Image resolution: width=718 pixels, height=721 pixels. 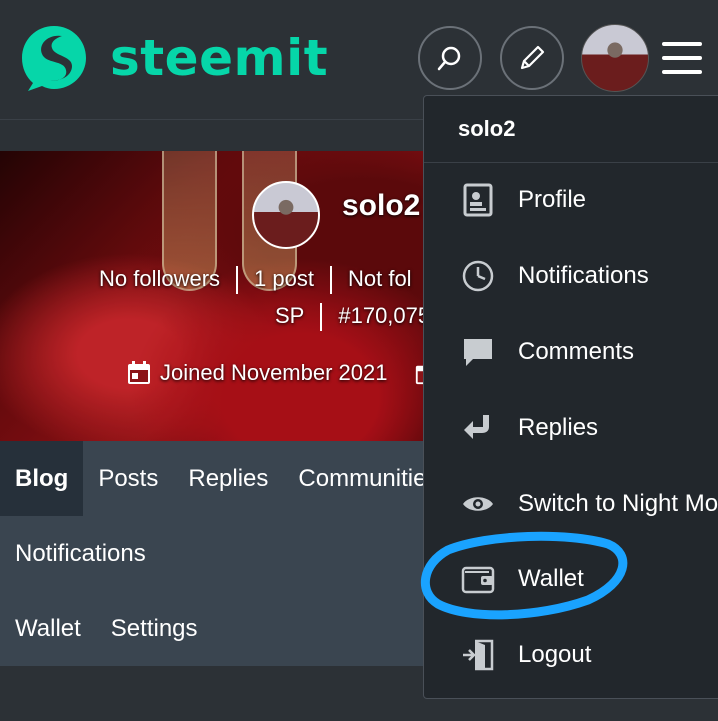 What do you see at coordinates (219, 58) in the screenshot?
I see `logo-text: steemit` at bounding box center [219, 58].